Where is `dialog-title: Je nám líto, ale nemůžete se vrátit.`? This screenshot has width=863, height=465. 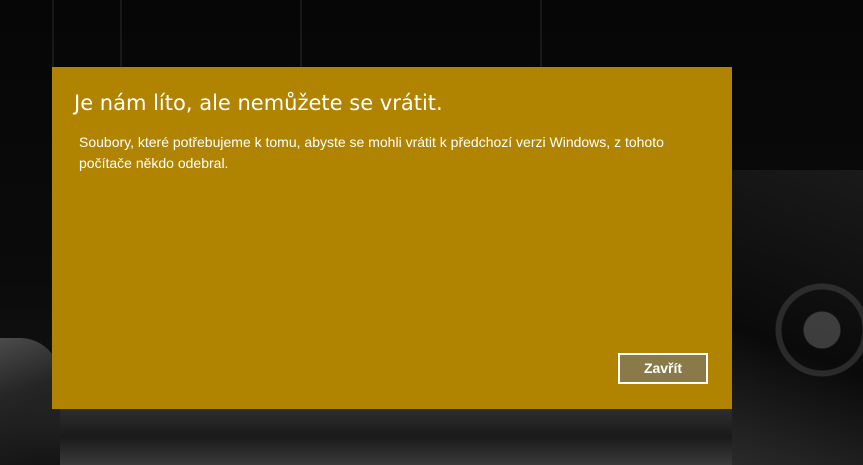
dialog-title: Je nám líto, ale nemůžete se vrátit. is located at coordinates (258, 103).